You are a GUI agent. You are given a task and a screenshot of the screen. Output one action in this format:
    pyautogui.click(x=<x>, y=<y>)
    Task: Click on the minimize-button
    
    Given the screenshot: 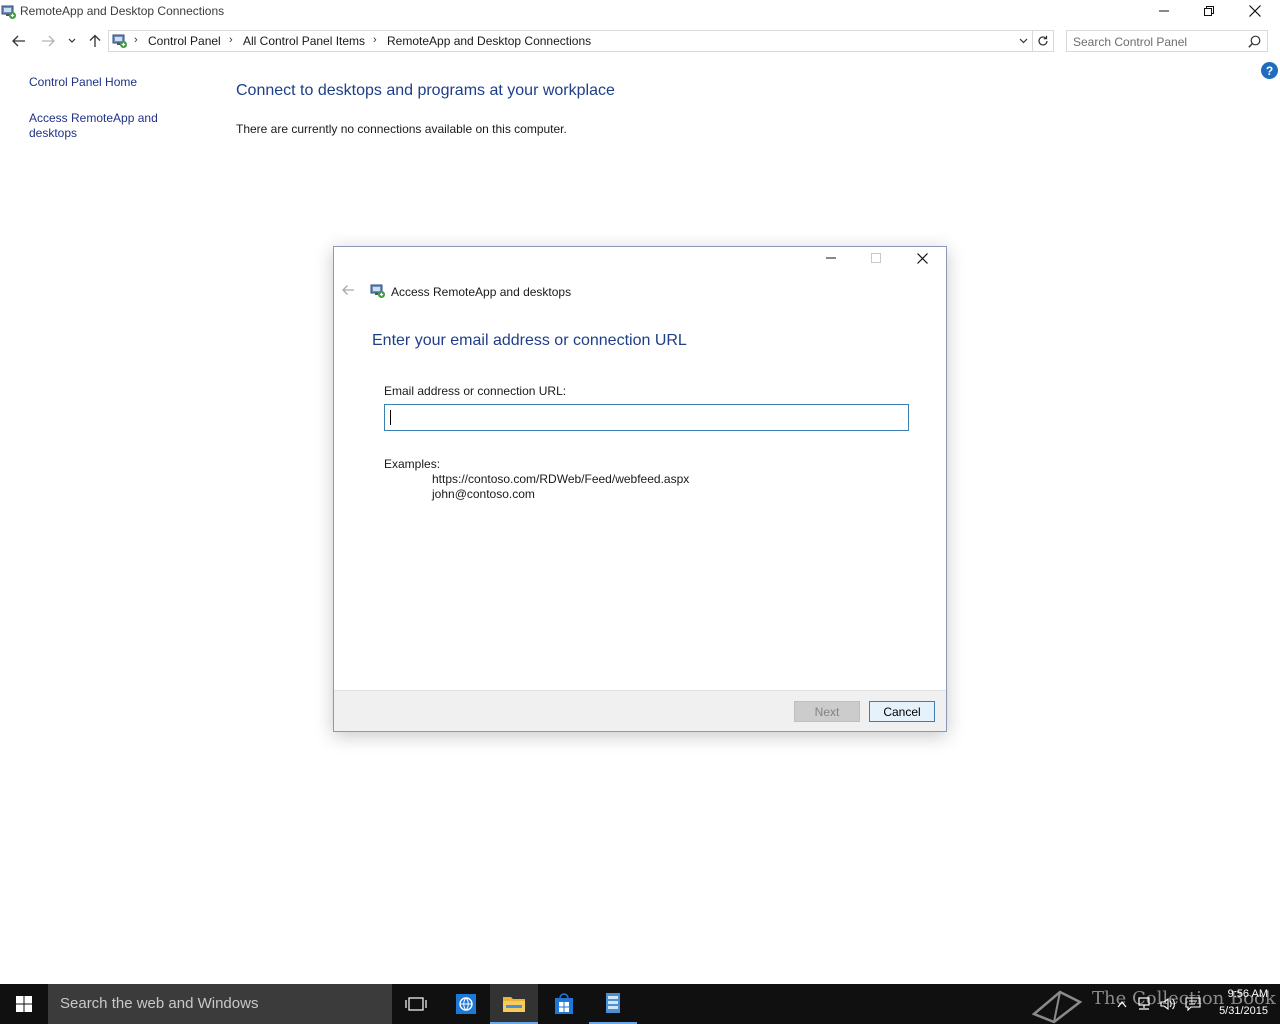 What is the action you would take?
    pyautogui.click(x=1164, y=11)
    